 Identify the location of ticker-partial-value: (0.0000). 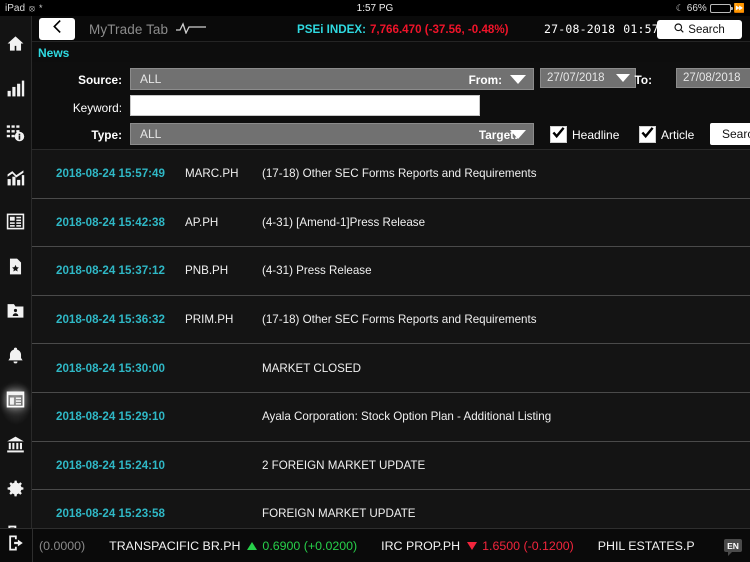
(62, 545).